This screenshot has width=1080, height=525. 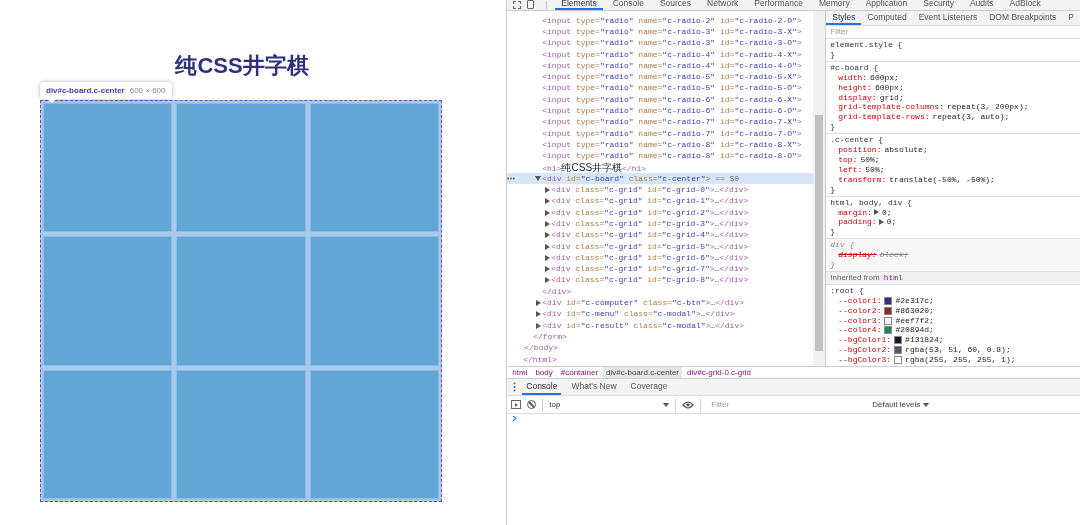 I want to click on styles-filter-field: Filter, so click(x=953, y=32).